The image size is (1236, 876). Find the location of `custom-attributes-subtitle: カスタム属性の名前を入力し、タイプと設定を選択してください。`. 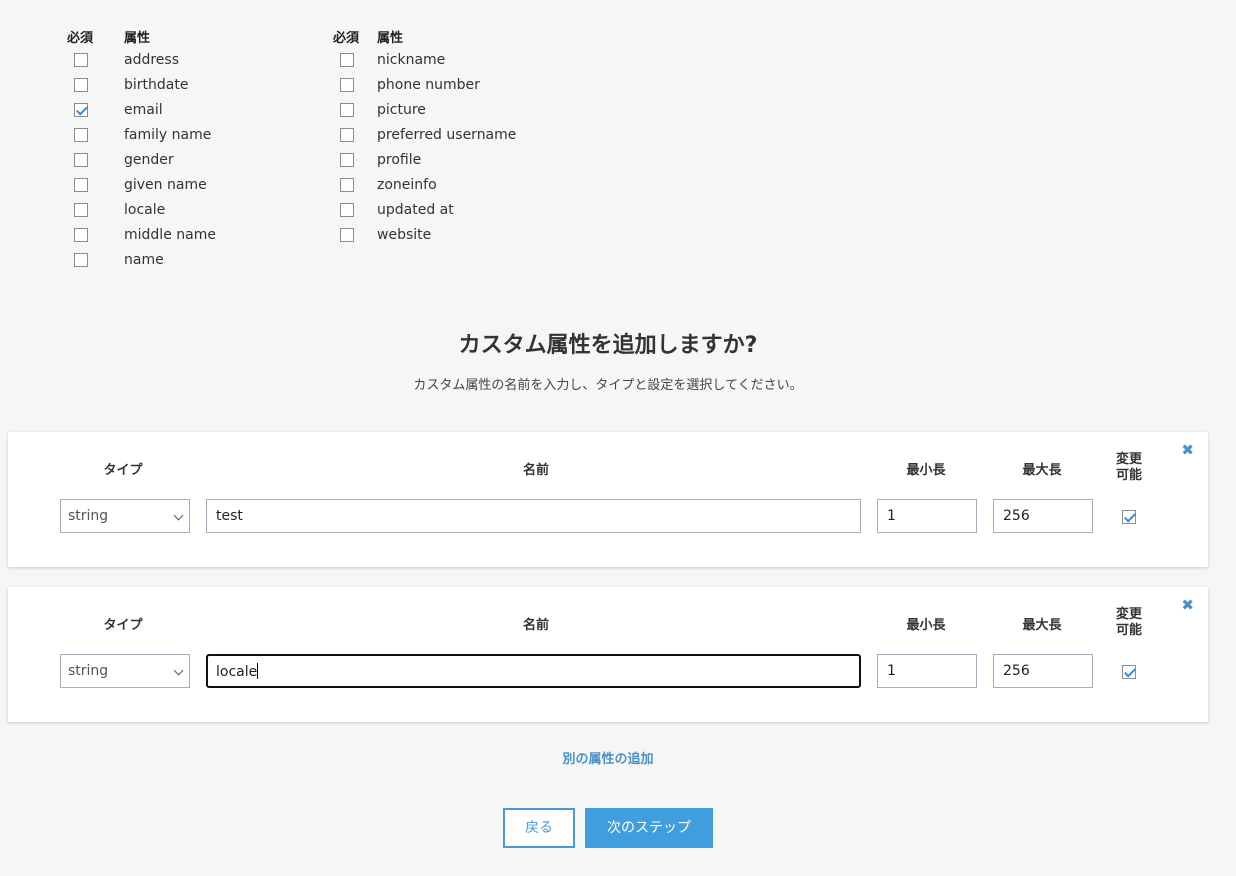

custom-attributes-subtitle: カスタム属性の名前を入力し、タイプと設定を選択してください。 is located at coordinates (608, 385).